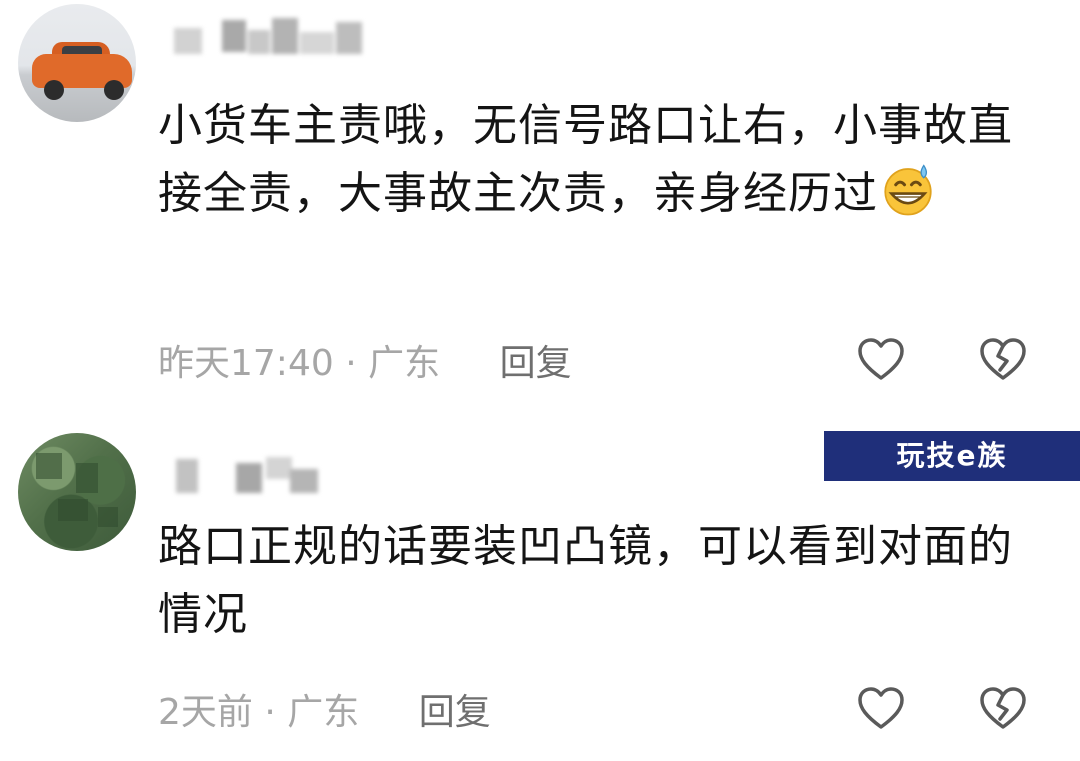  I want to click on comment-text: 路口正规的话要装凹凸镜，可以看到对面的情况, so click(585, 580).